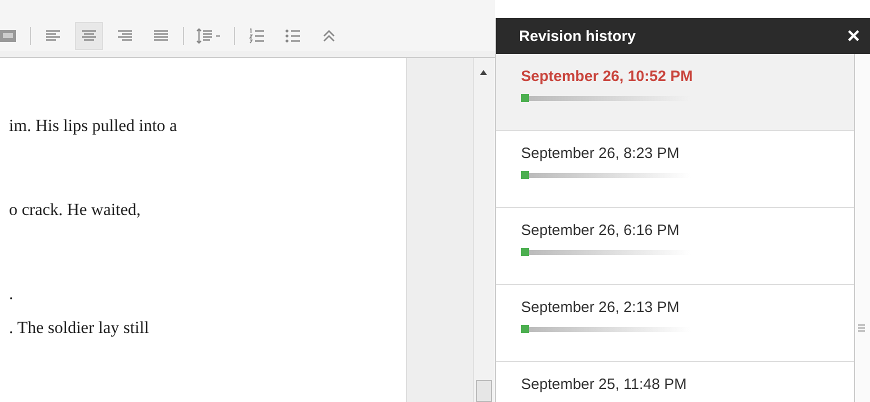 The width and height of the screenshot is (870, 402). Describe the element at coordinates (79, 328) in the screenshot. I see `paragraph-text: . The soldier lay still` at that location.